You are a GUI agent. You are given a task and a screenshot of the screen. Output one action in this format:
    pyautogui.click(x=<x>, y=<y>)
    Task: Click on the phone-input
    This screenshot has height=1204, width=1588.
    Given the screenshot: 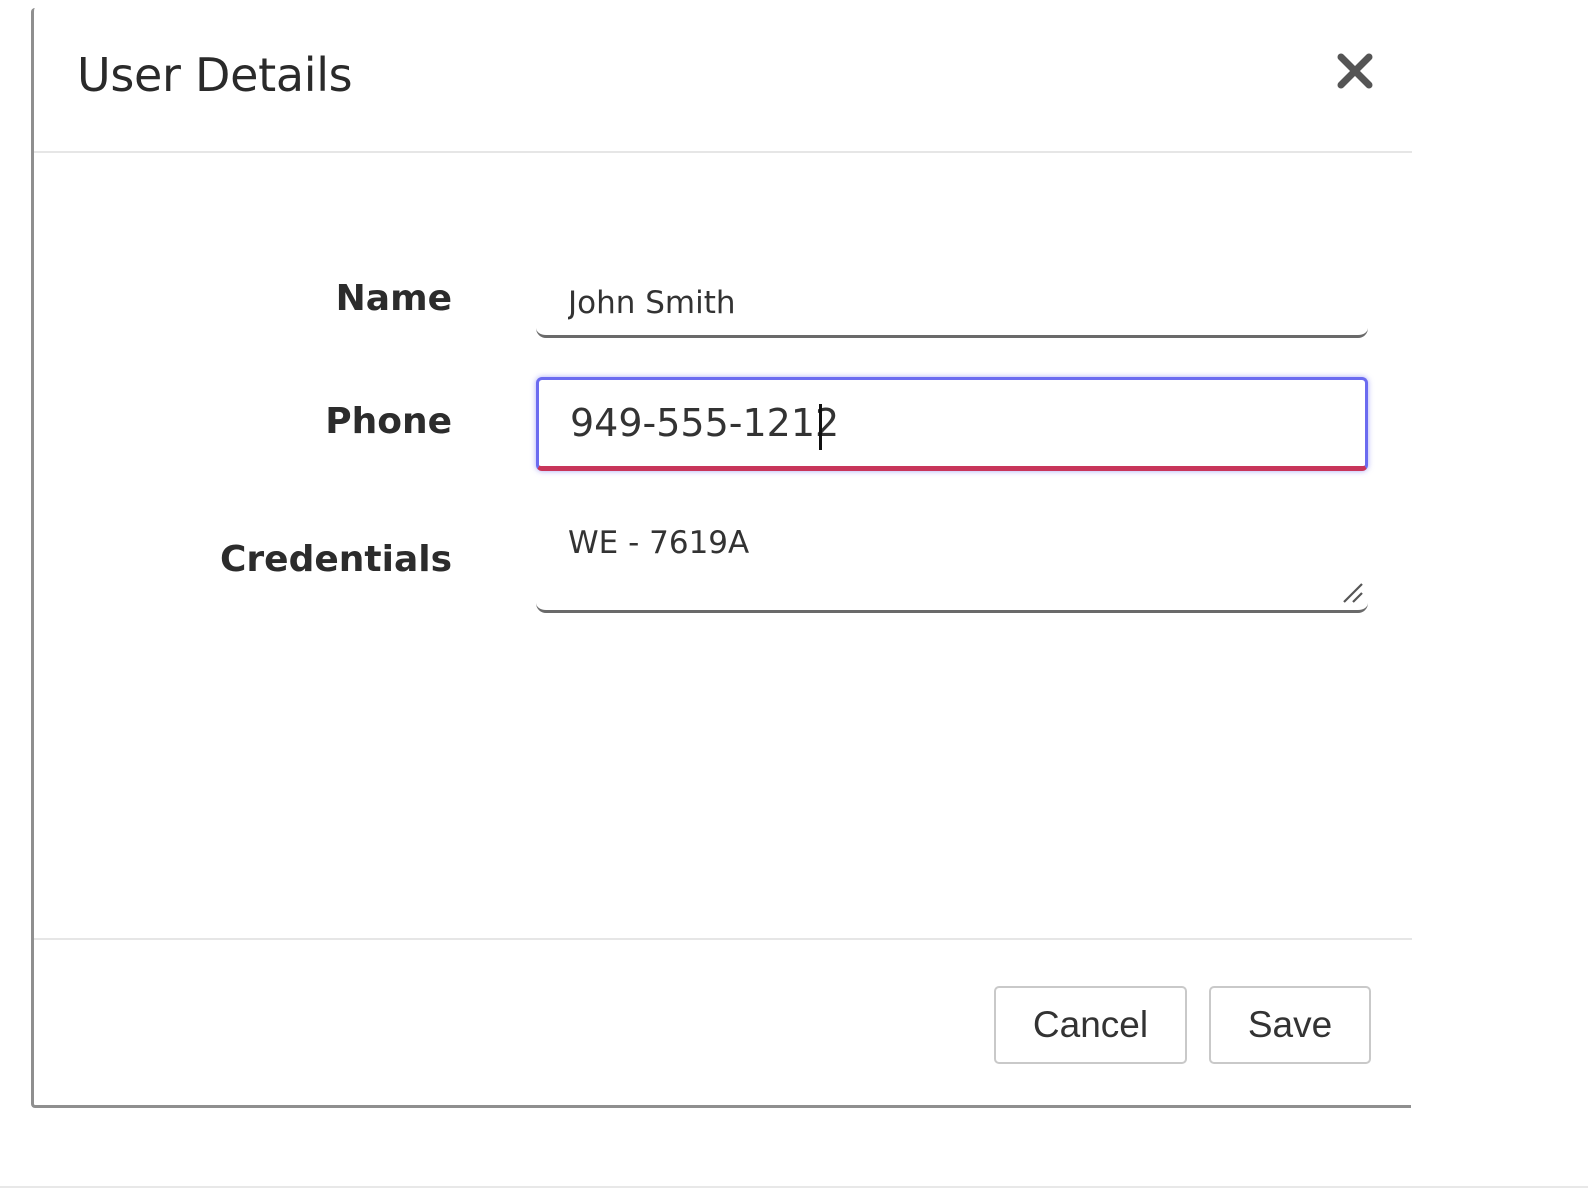 What is the action you would take?
    pyautogui.click(x=952, y=423)
    